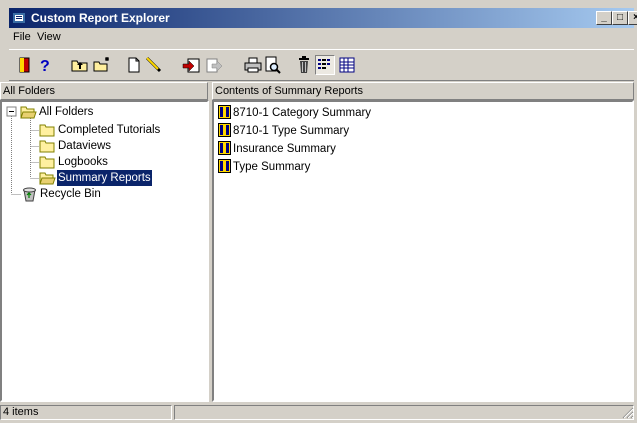 This screenshot has height=423, width=637. I want to click on print-icon, so click(253, 65).